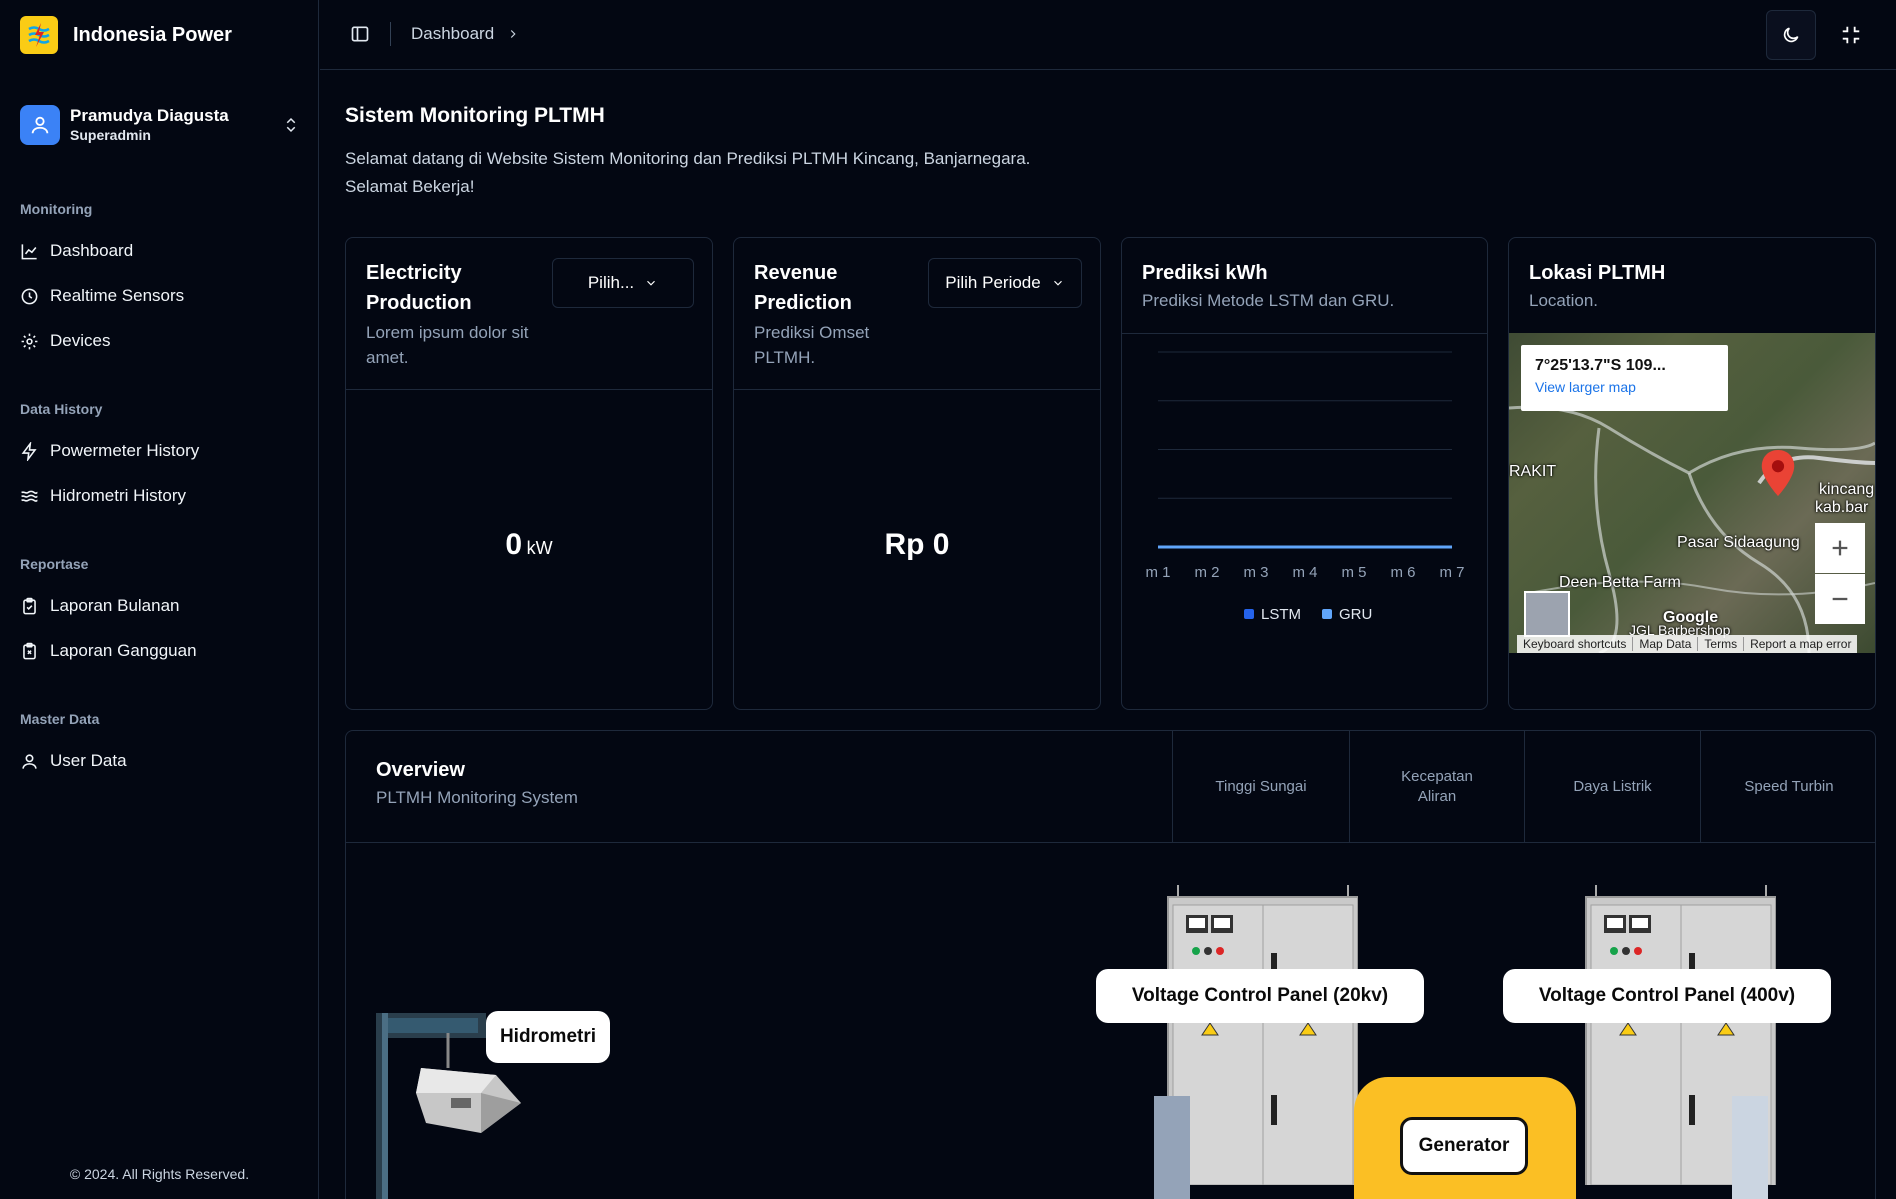  I want to click on minus-icon, so click(1840, 599).